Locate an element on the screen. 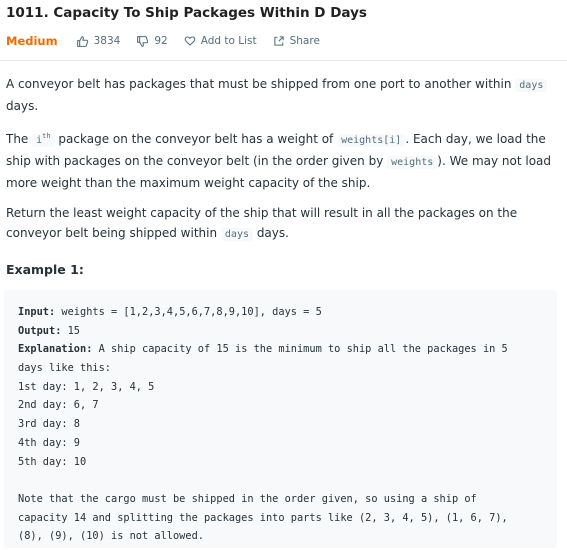 The image size is (567, 550). inline-code-days: days is located at coordinates (531, 85).